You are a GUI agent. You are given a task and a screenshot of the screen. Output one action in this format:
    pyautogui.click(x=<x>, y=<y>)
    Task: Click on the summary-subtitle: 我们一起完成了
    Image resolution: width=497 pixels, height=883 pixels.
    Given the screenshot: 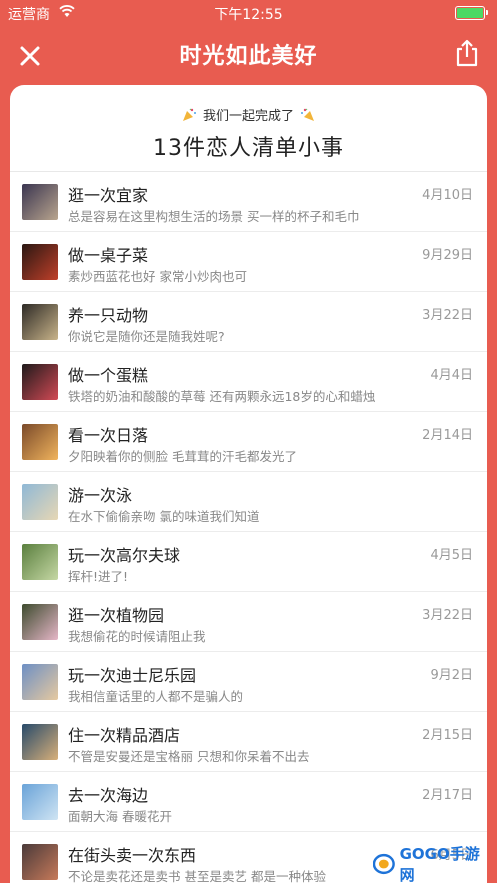 What is the action you would take?
    pyautogui.click(x=248, y=116)
    